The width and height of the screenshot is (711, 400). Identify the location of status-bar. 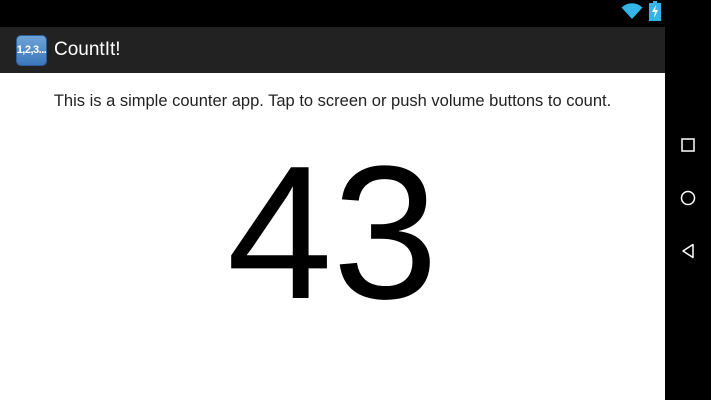
(332, 13).